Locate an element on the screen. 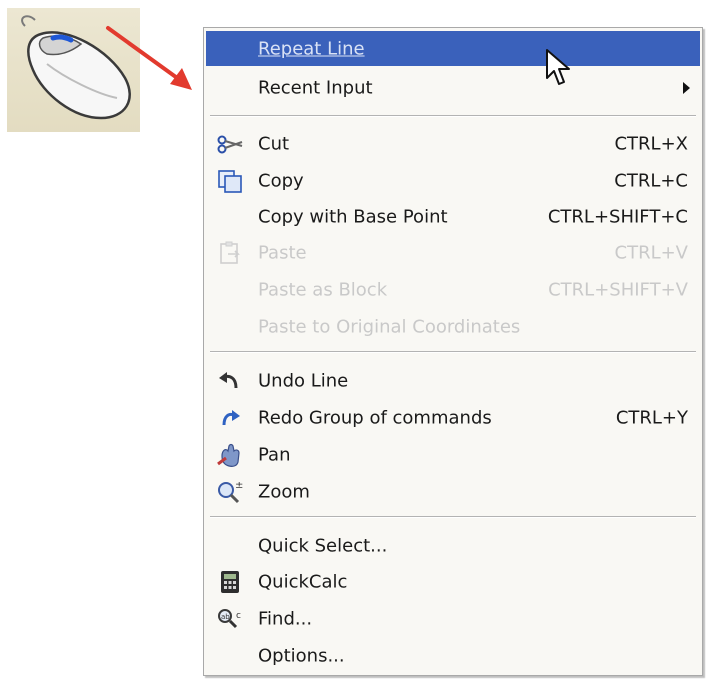 Image resolution: width=707 pixels, height=679 pixels. menu-item-shortcut: CTRL+SHIFT+V is located at coordinates (618, 289).